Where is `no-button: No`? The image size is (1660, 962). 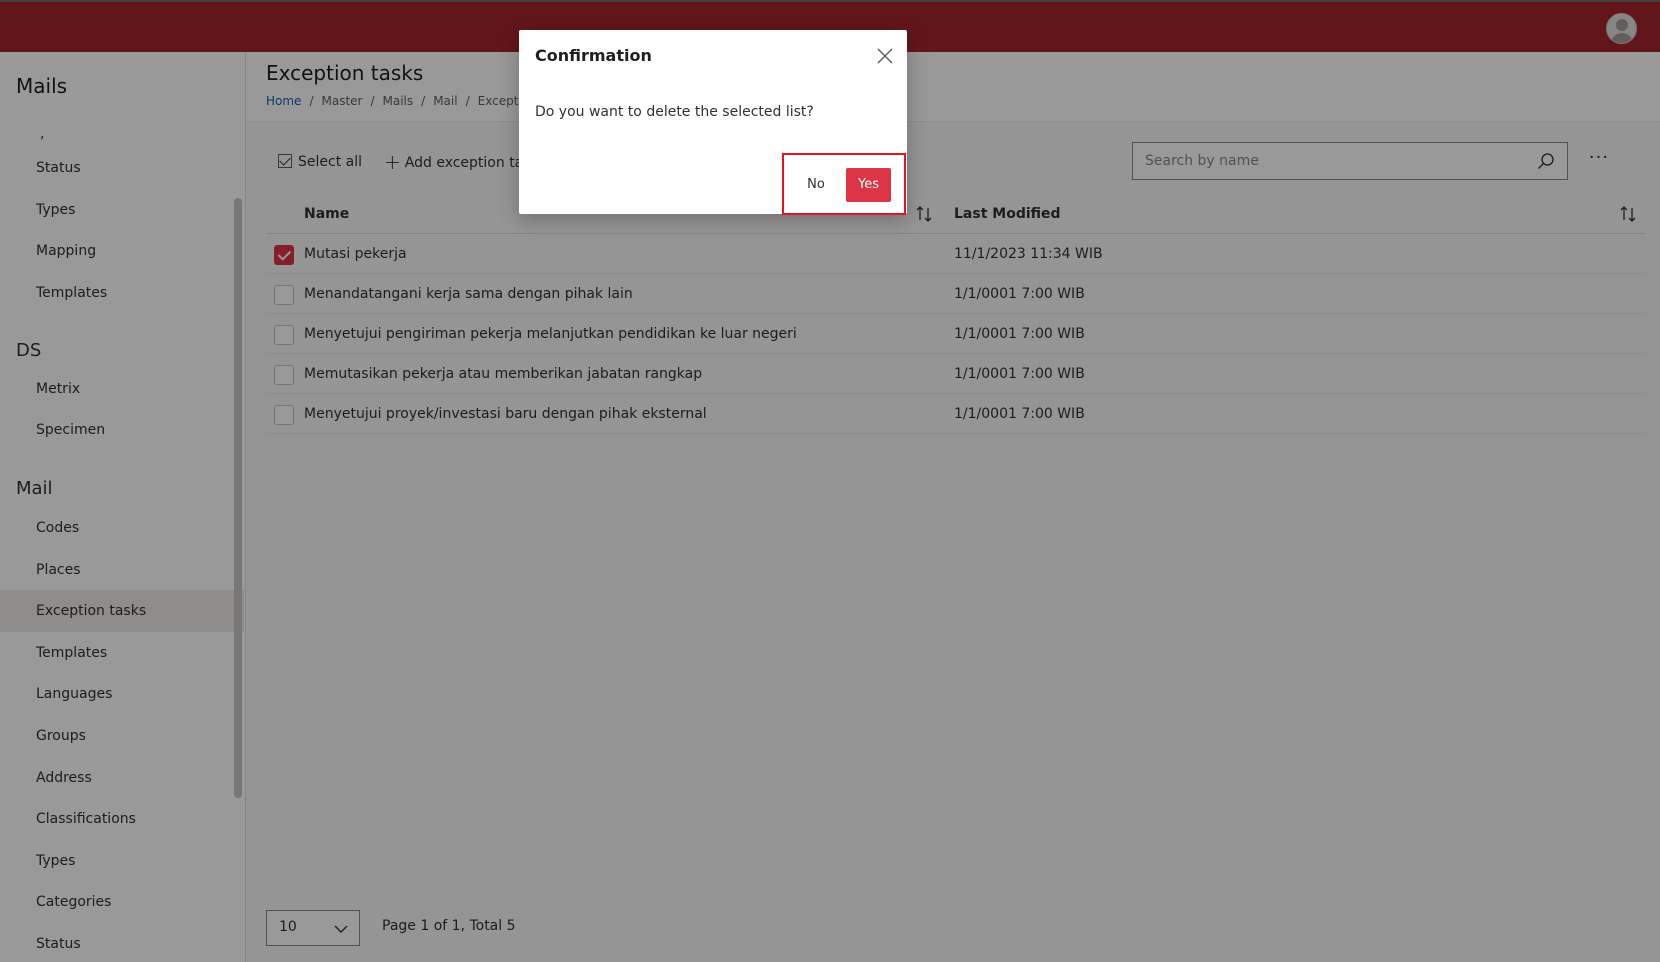 no-button: No is located at coordinates (816, 185).